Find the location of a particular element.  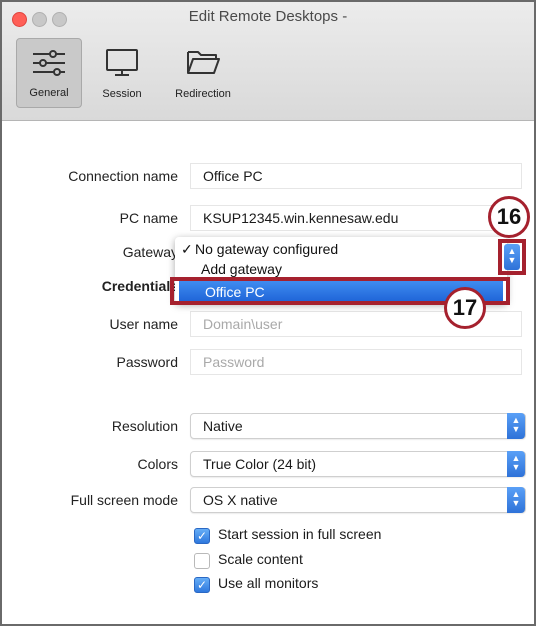

scale-content-checkbox is located at coordinates (202, 561).